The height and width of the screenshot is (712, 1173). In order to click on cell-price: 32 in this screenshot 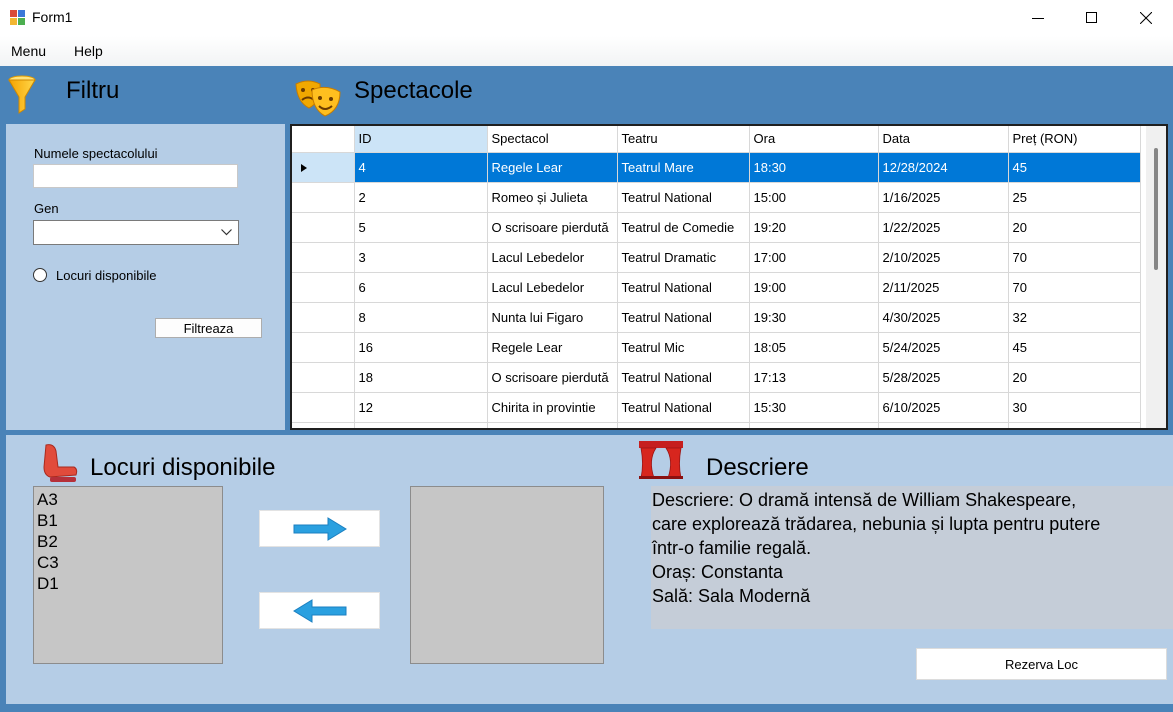, I will do `click(1074, 317)`.